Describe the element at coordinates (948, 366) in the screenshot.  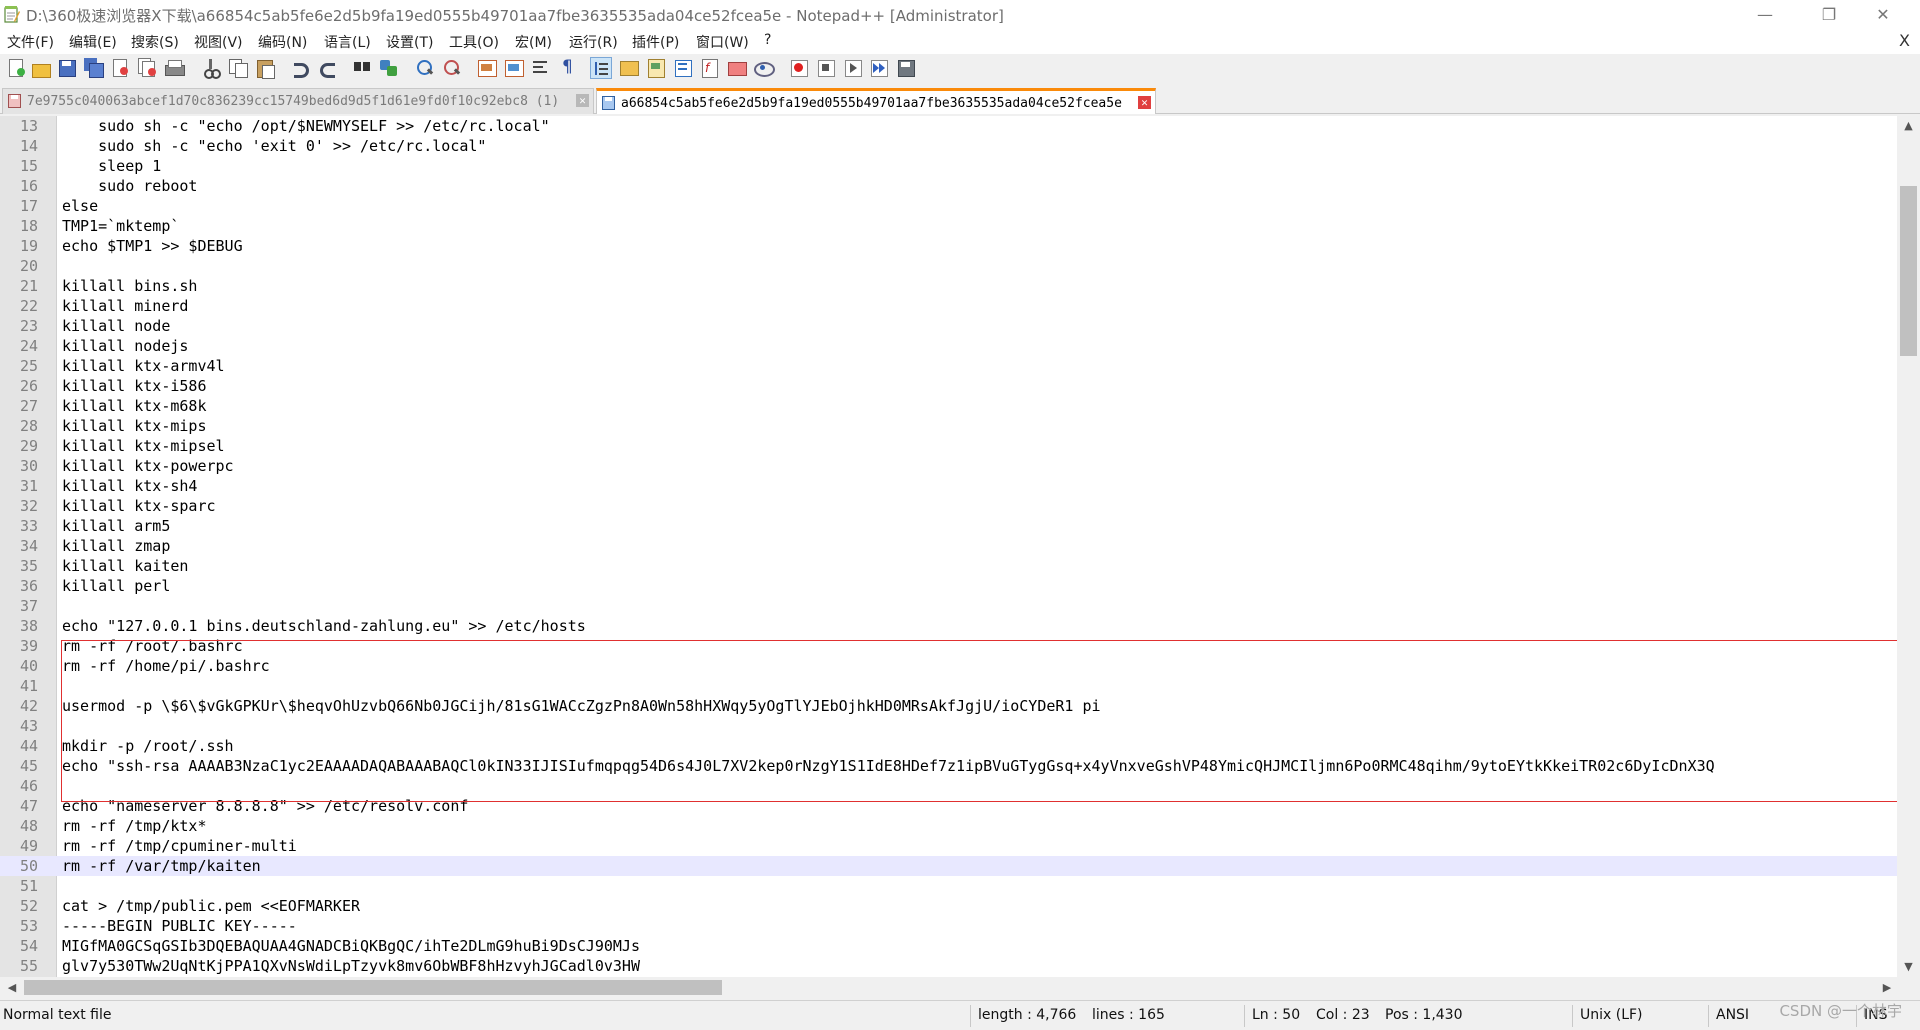
I see `editor-line: 25 killall ktx-armv4l` at that location.